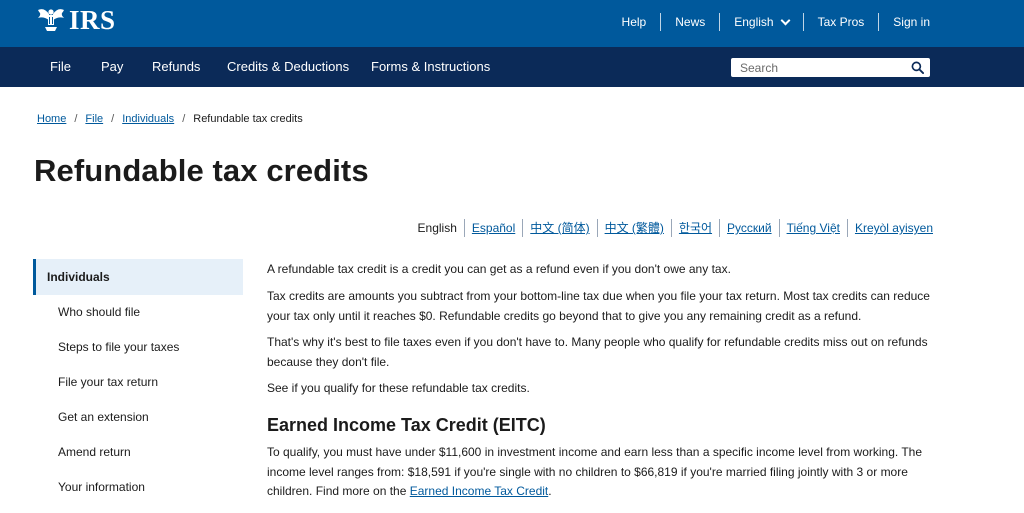 The image size is (1024, 513). Describe the element at coordinates (51, 20) in the screenshot. I see `eagle-icon` at that location.